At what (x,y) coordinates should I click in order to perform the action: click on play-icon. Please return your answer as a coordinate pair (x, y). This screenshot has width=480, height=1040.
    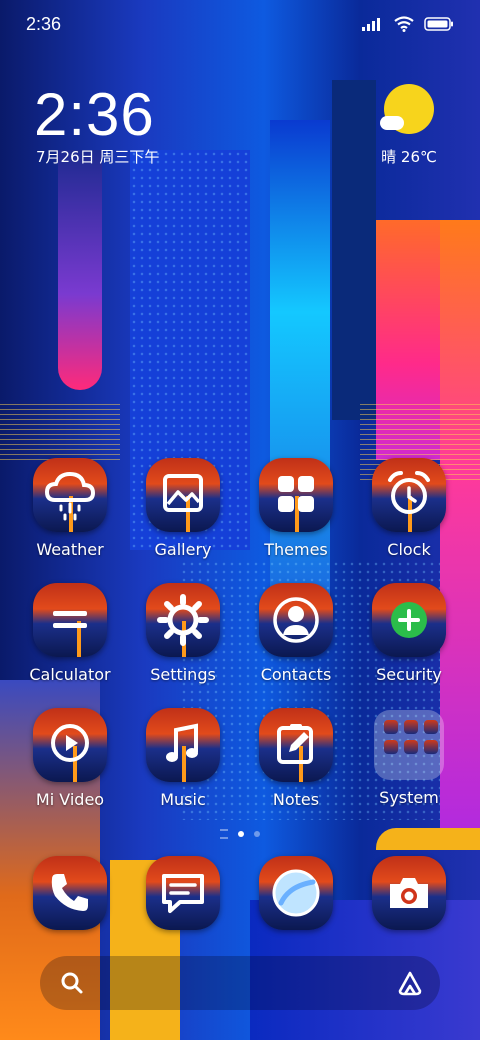
    Looking at the image, I should click on (70, 743).